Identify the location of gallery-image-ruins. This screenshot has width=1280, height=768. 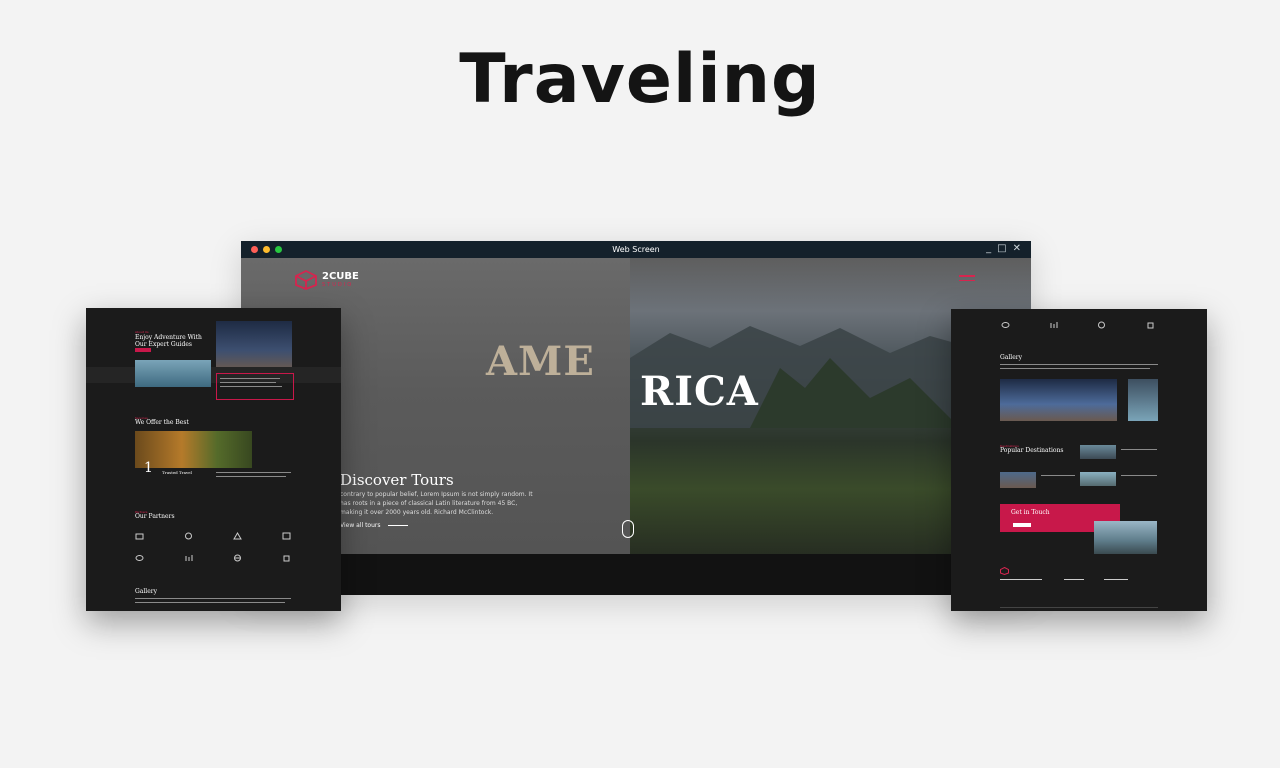
(1058, 400).